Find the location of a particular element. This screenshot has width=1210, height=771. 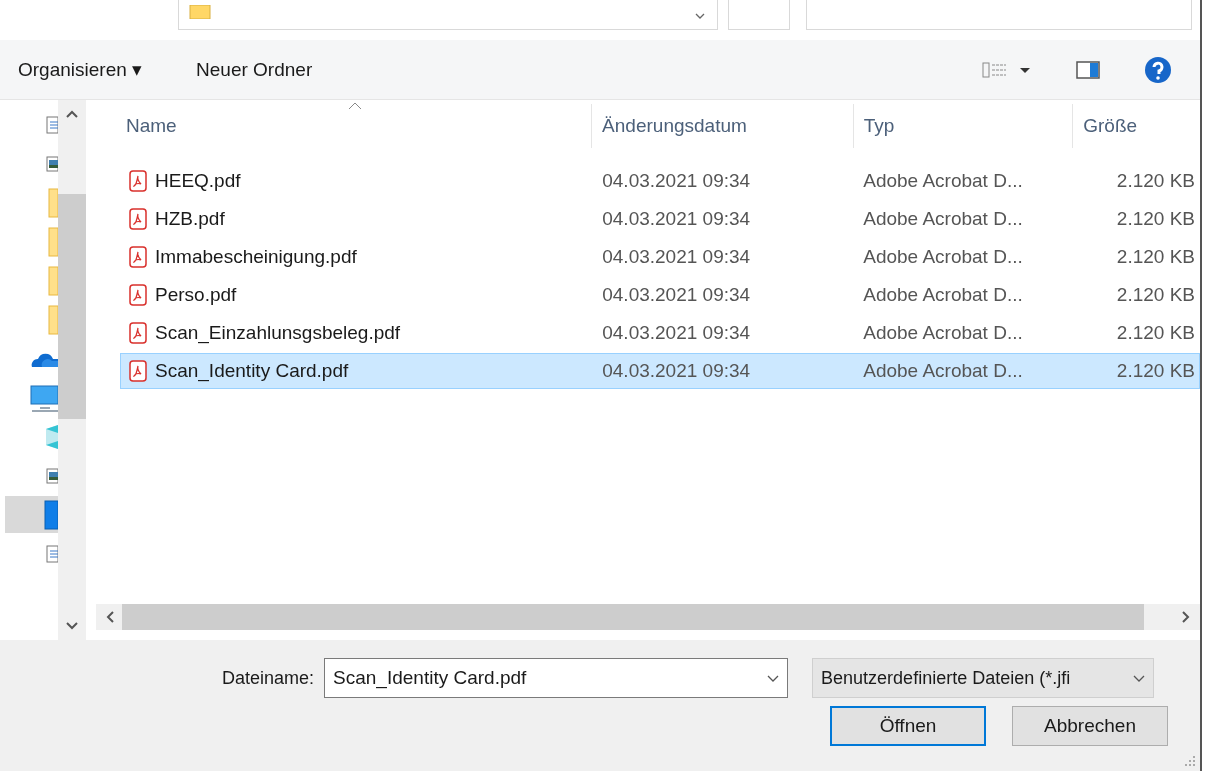

file-name: HZB.pdf is located at coordinates (190, 219).